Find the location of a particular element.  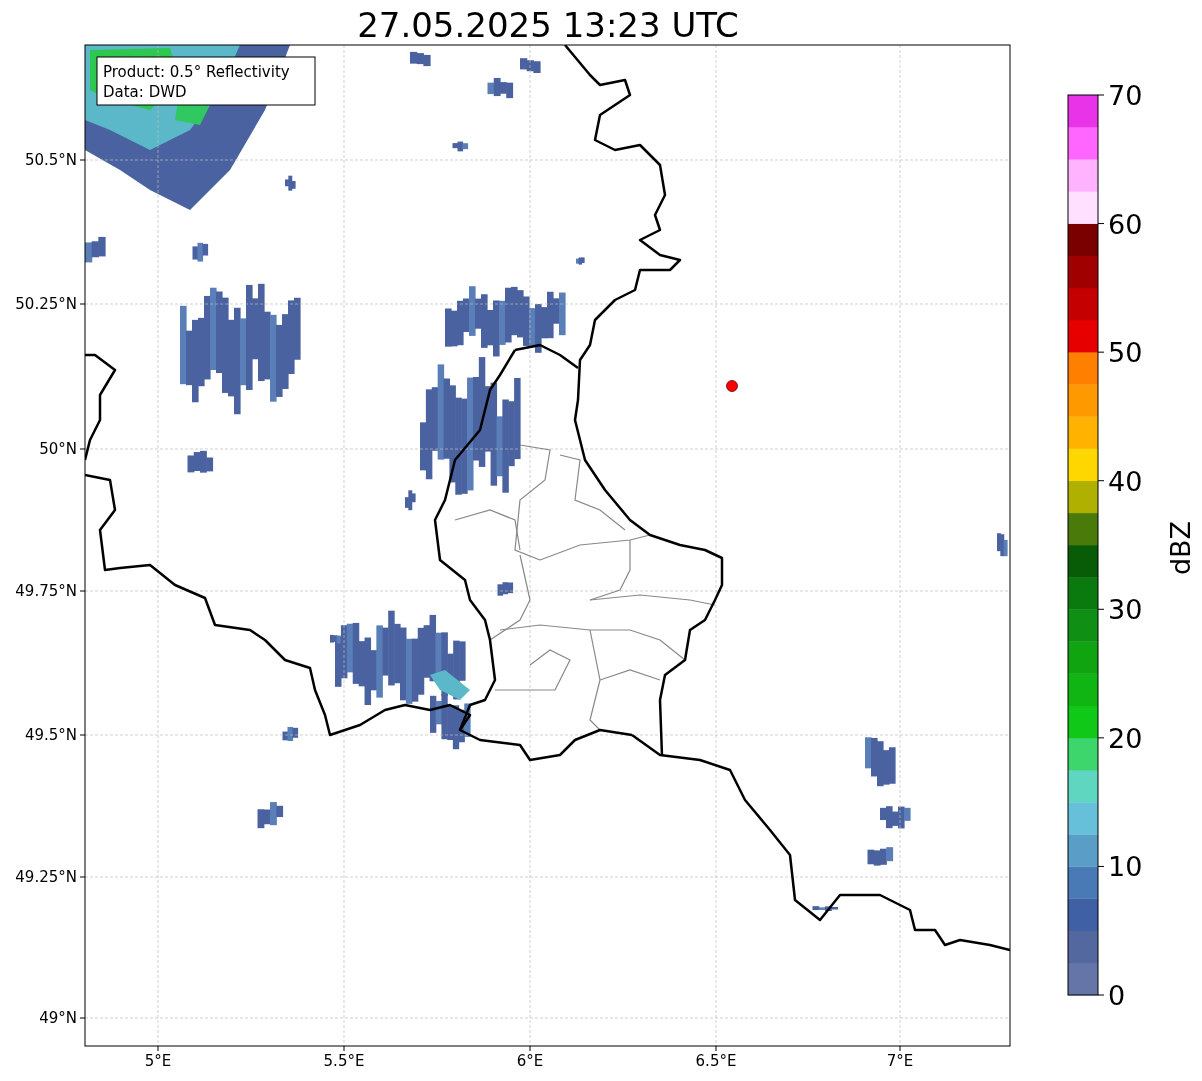

colorbar-tick-label: 0 is located at coordinates (1117, 995).